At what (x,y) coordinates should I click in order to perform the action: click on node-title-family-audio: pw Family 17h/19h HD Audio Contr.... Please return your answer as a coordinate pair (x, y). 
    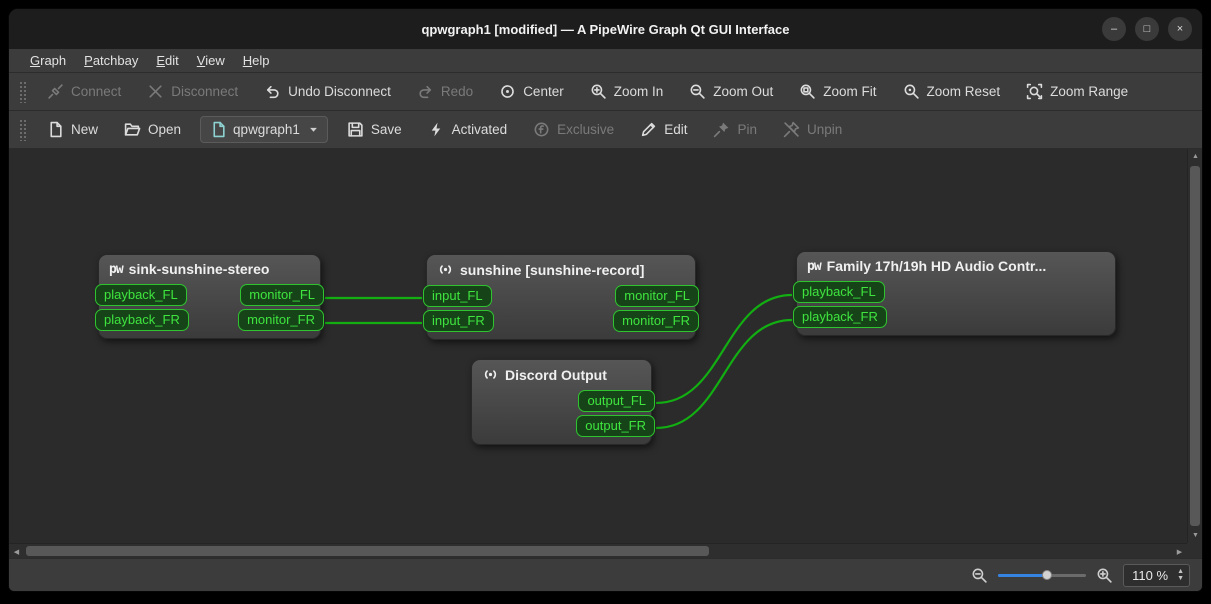
    Looking at the image, I should click on (956, 265).